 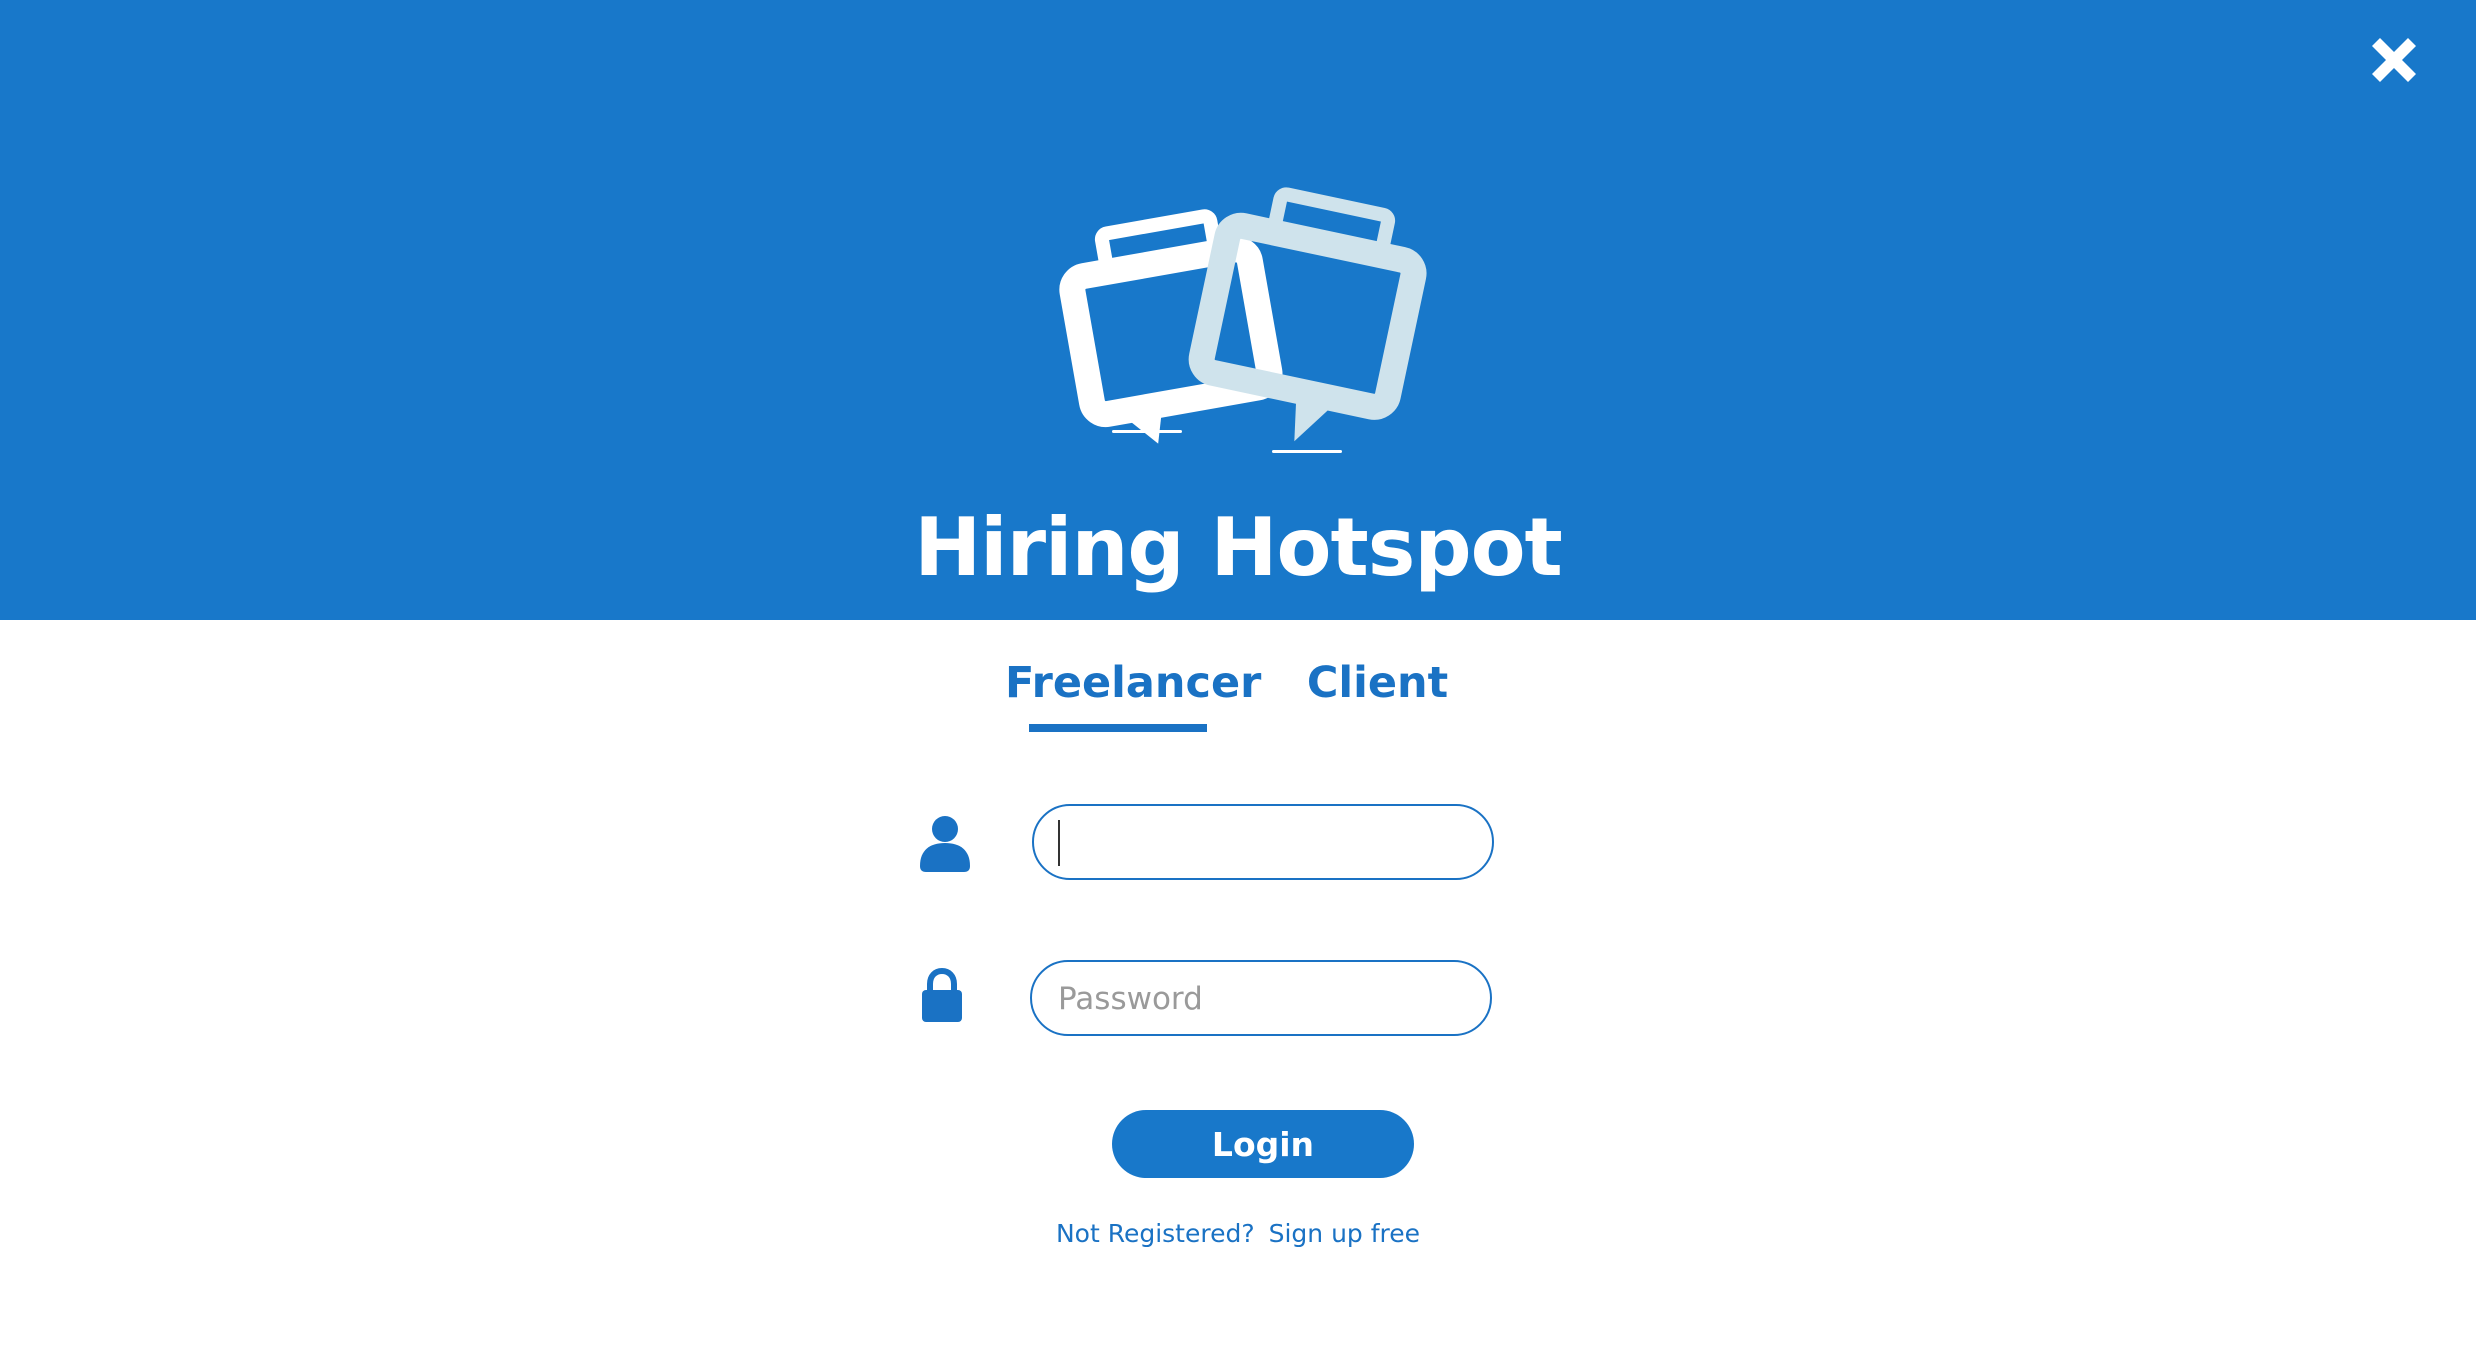 I want to click on login-button: Login, so click(x=1263, y=1144).